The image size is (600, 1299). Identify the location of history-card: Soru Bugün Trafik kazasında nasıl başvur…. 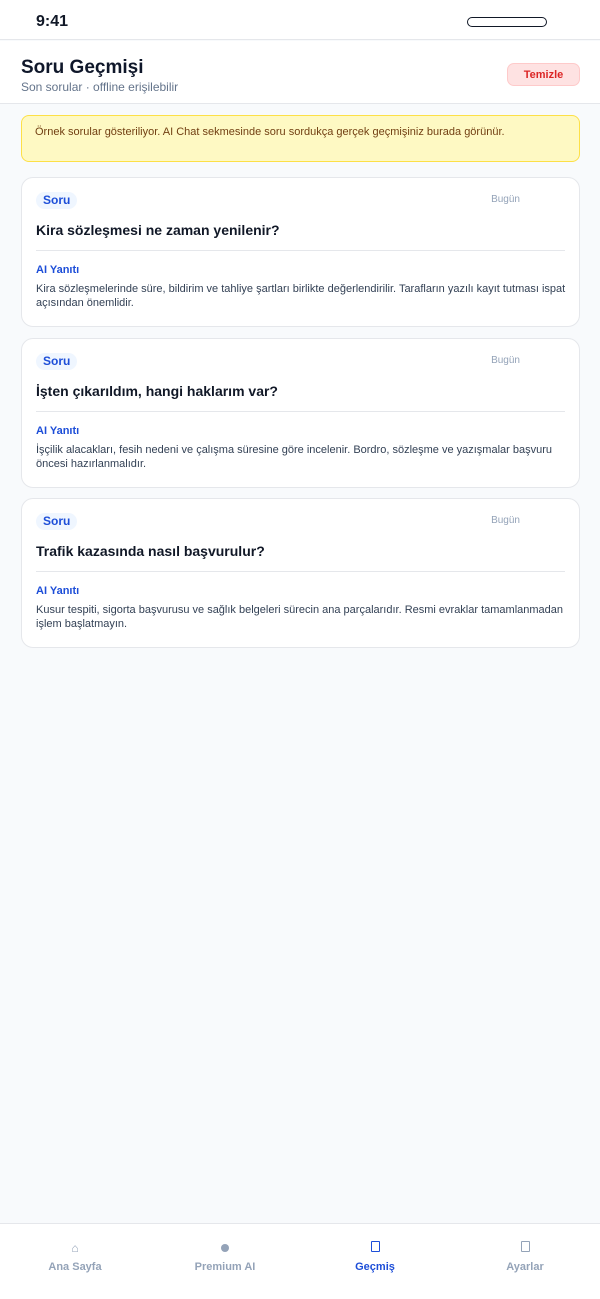
(300, 573).